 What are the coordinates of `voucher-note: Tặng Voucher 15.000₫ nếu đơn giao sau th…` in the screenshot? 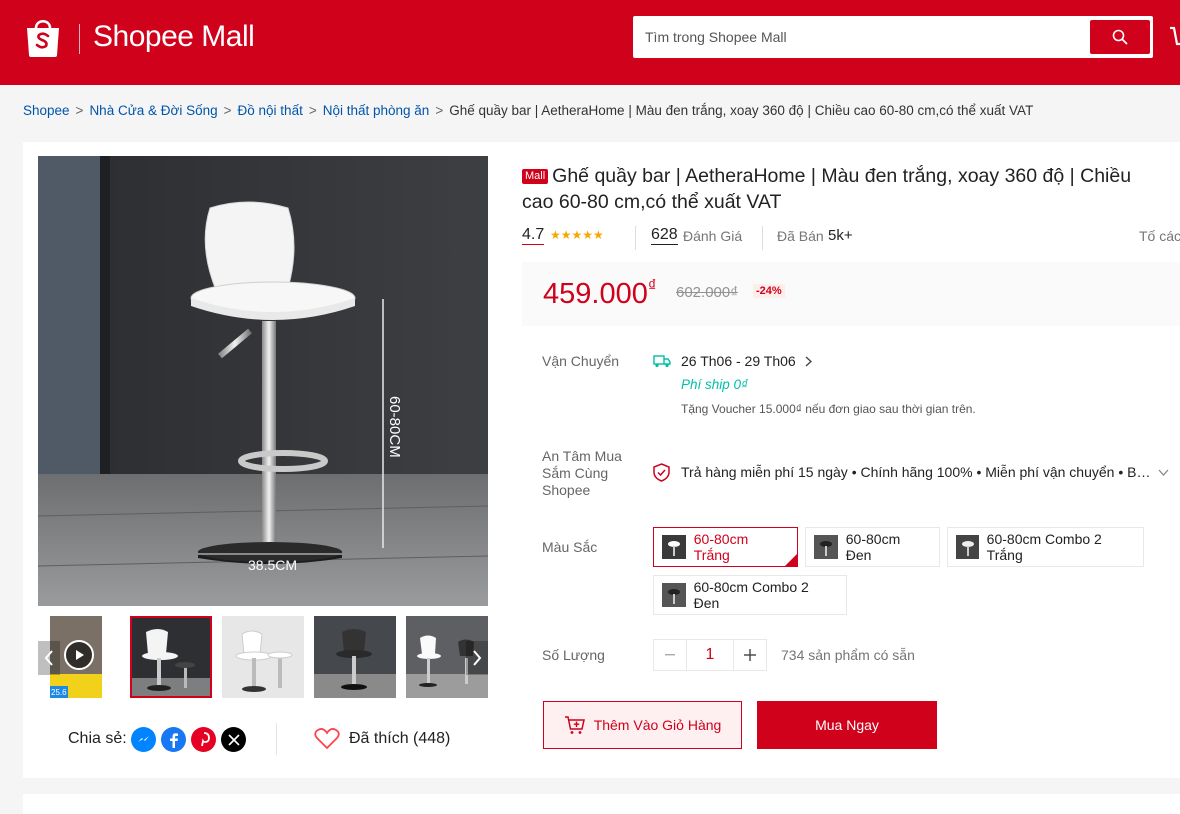 It's located at (828, 409).